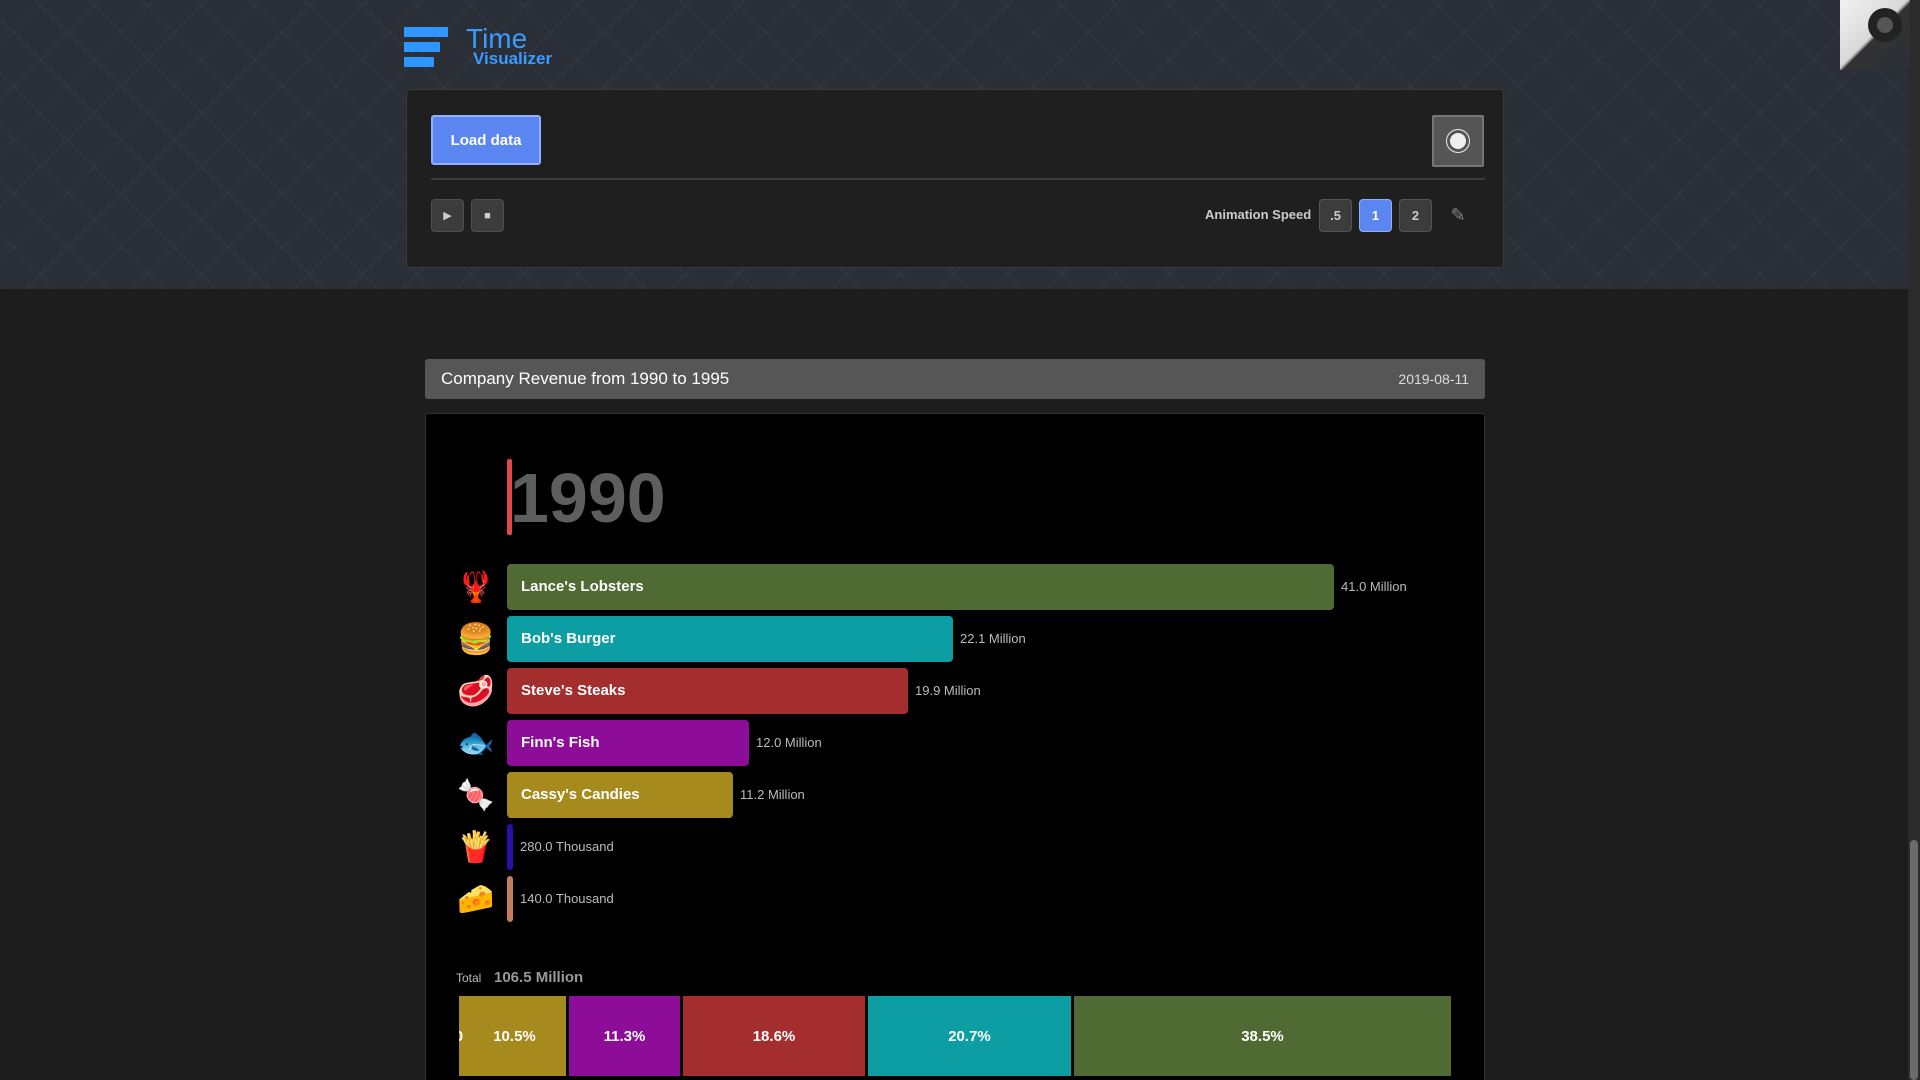 This screenshot has width=1920, height=1080. I want to click on total-label: Total, so click(469, 978).